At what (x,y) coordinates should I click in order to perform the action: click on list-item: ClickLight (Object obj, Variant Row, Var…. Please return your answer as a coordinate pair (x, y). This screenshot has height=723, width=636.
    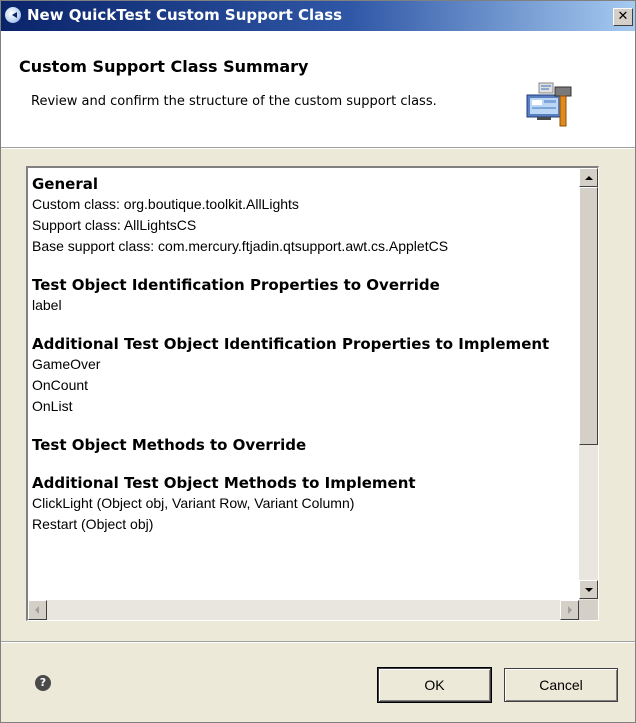
    Looking at the image, I should click on (193, 503).